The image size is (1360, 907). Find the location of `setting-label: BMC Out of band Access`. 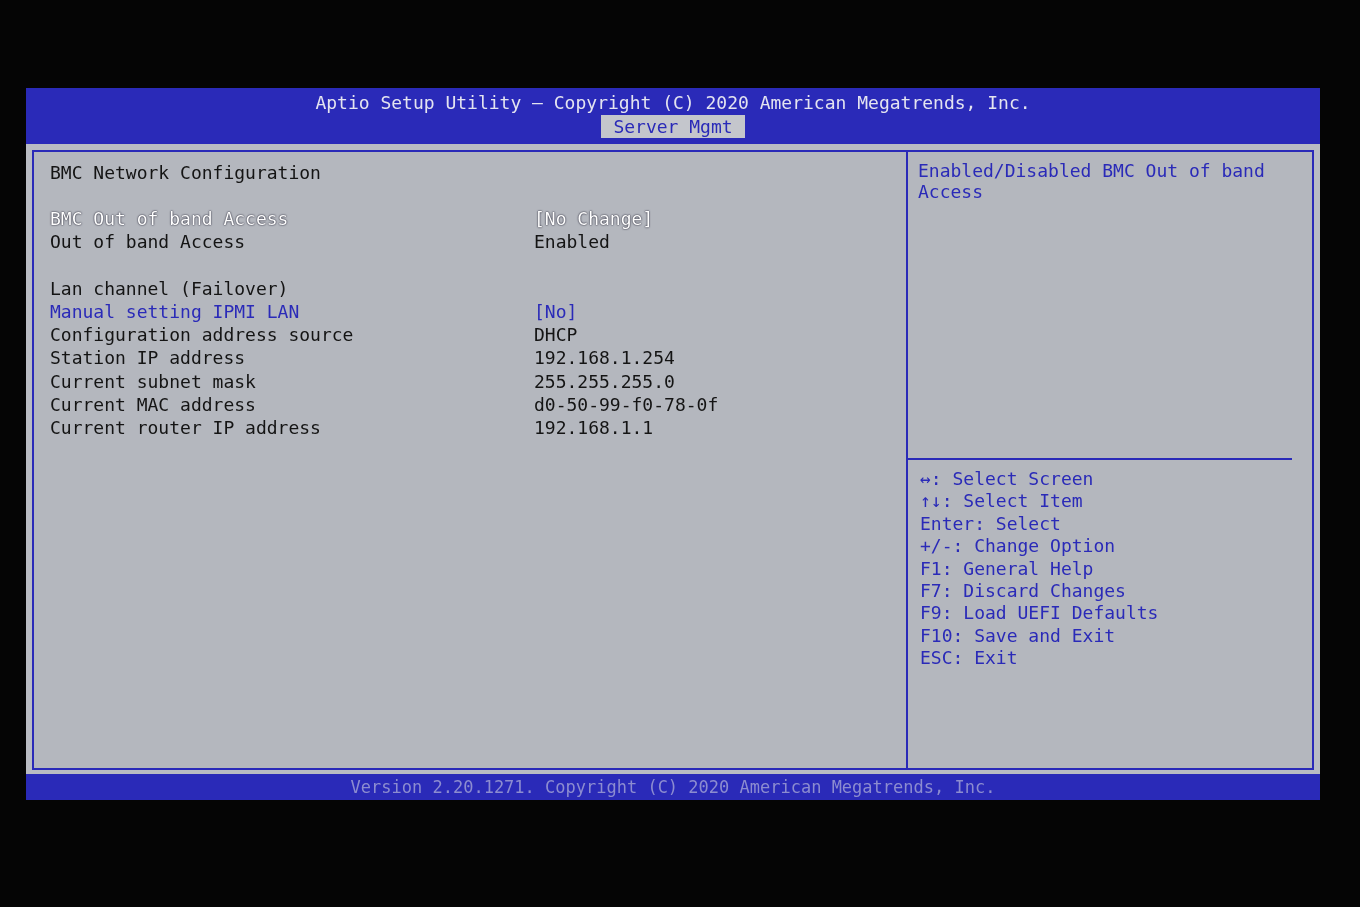

setting-label: BMC Out of band Access is located at coordinates (292, 219).